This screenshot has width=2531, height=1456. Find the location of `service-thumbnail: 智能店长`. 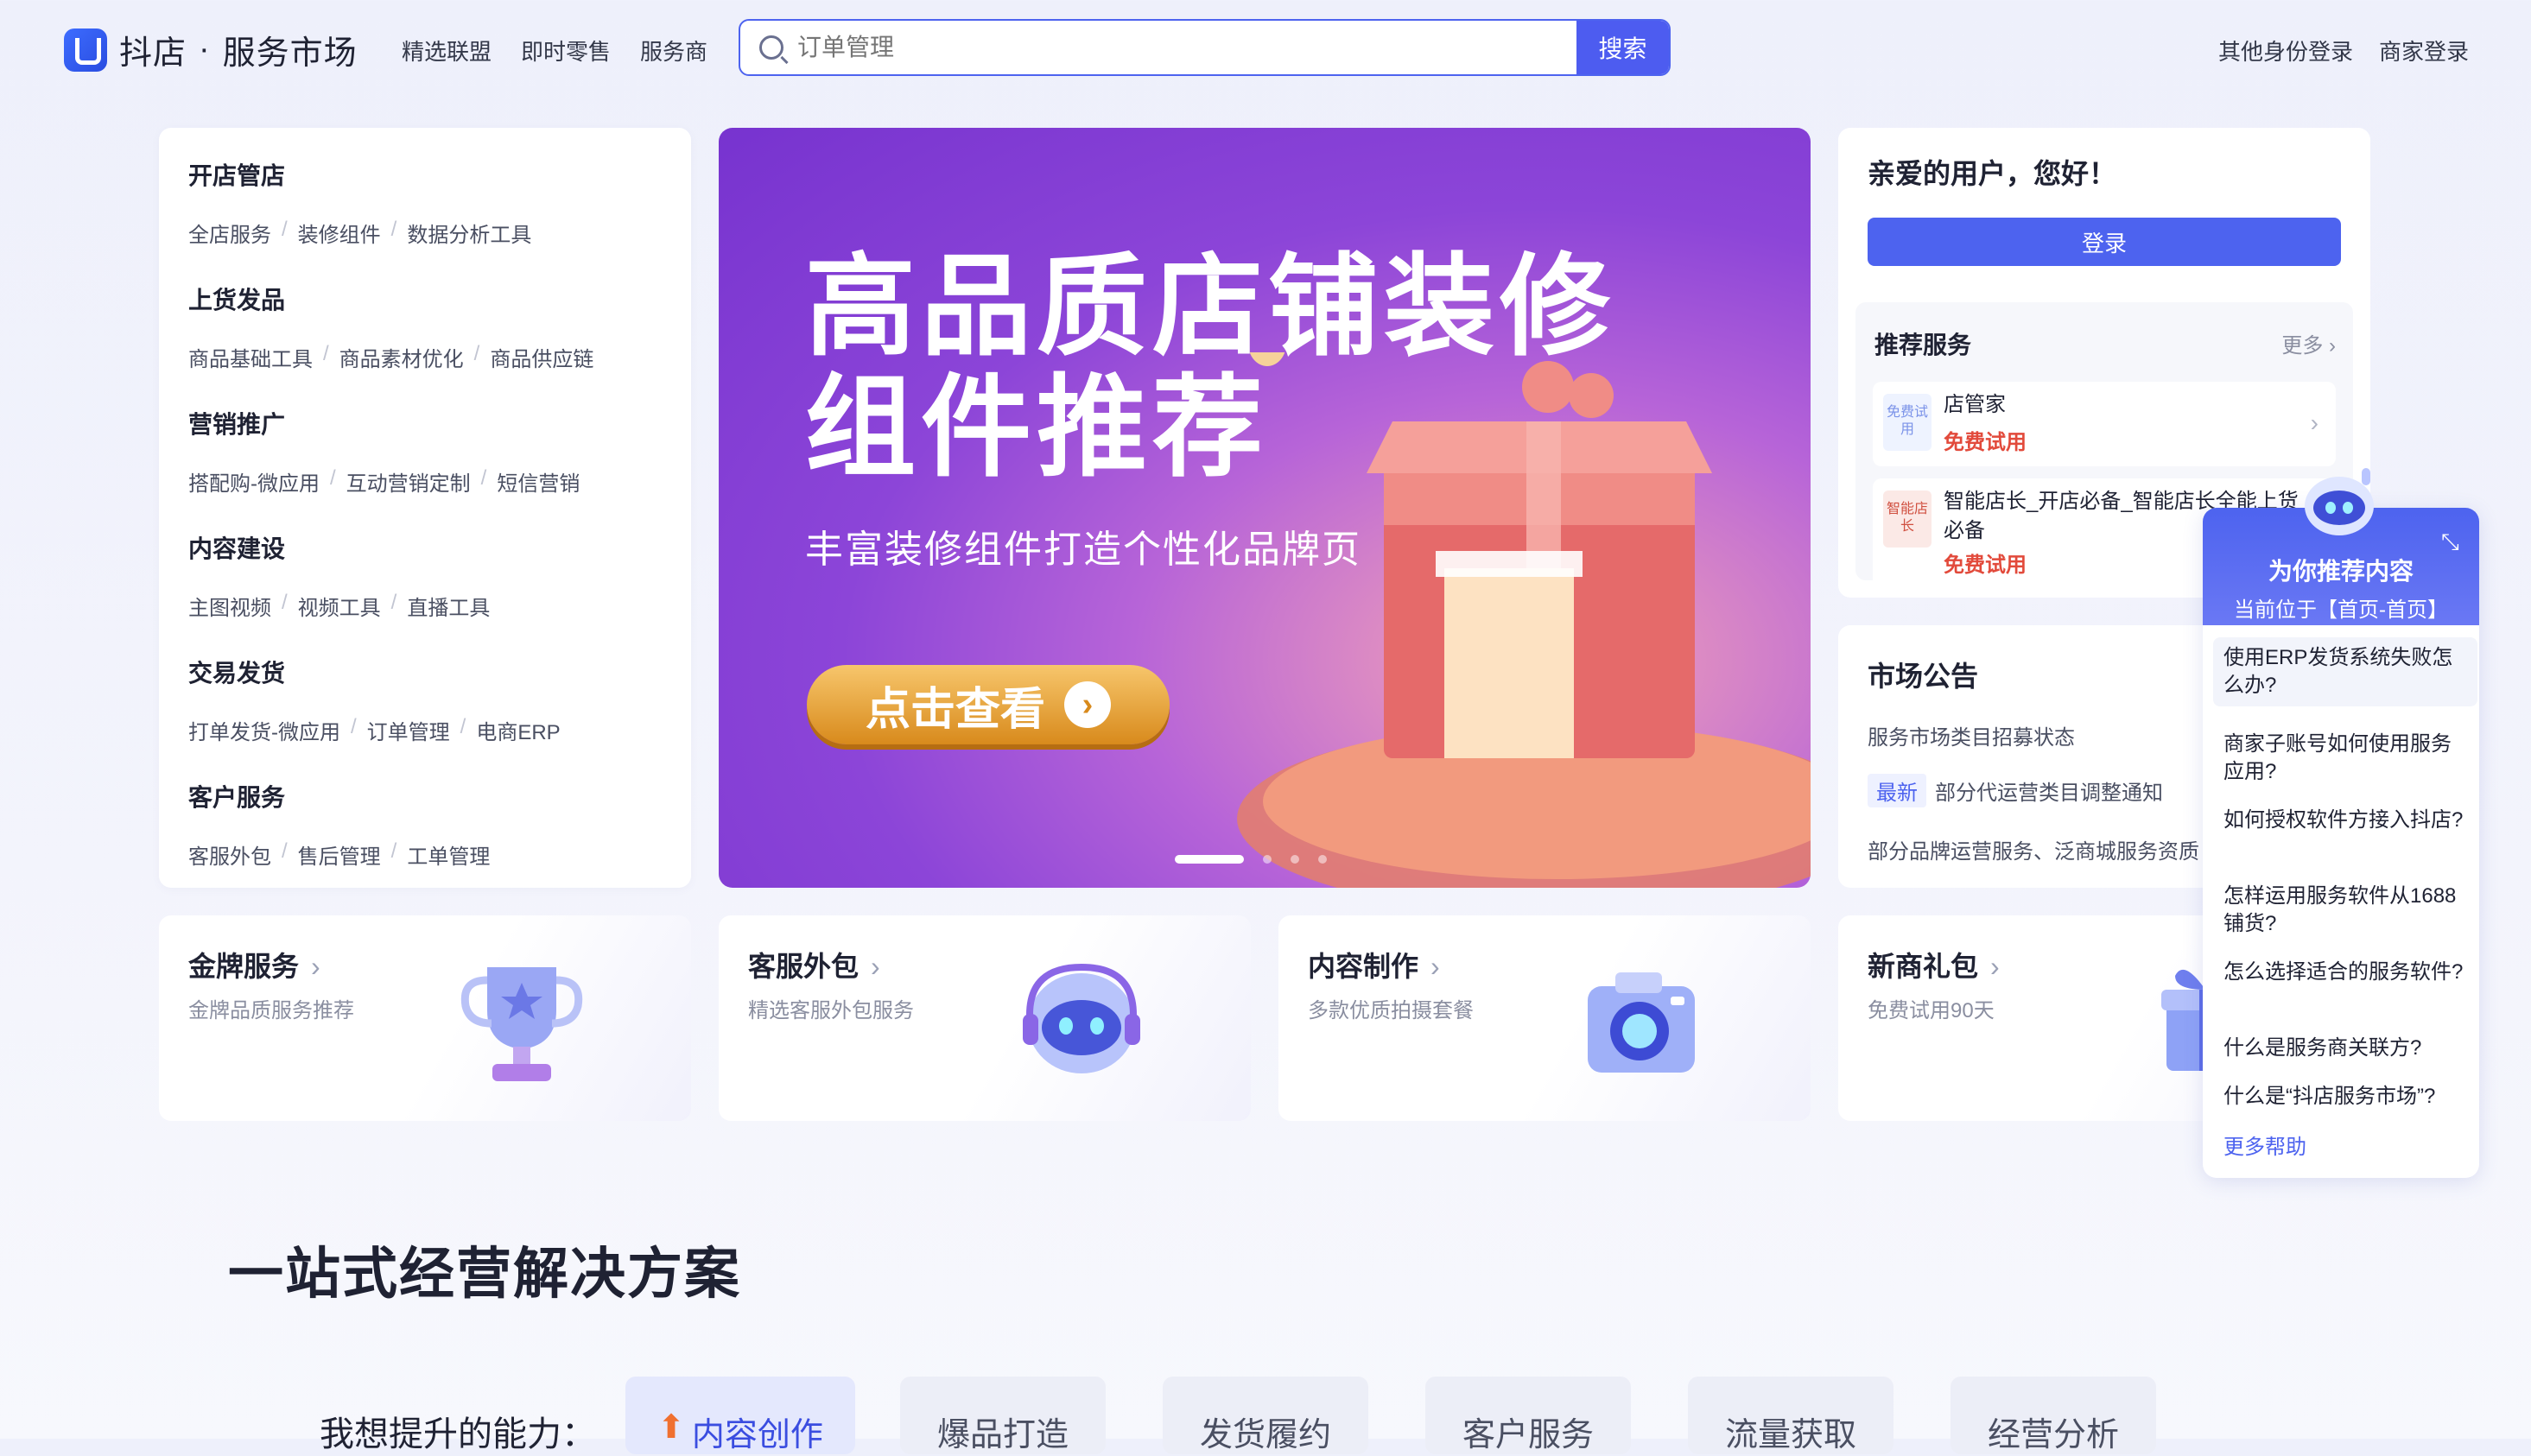

service-thumbnail: 智能店长 is located at coordinates (1907, 520).